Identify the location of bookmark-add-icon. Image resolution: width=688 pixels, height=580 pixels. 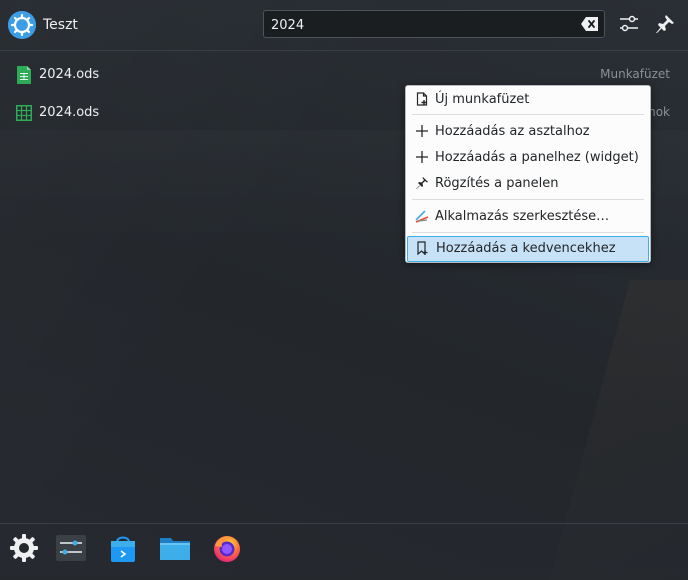
(422, 248).